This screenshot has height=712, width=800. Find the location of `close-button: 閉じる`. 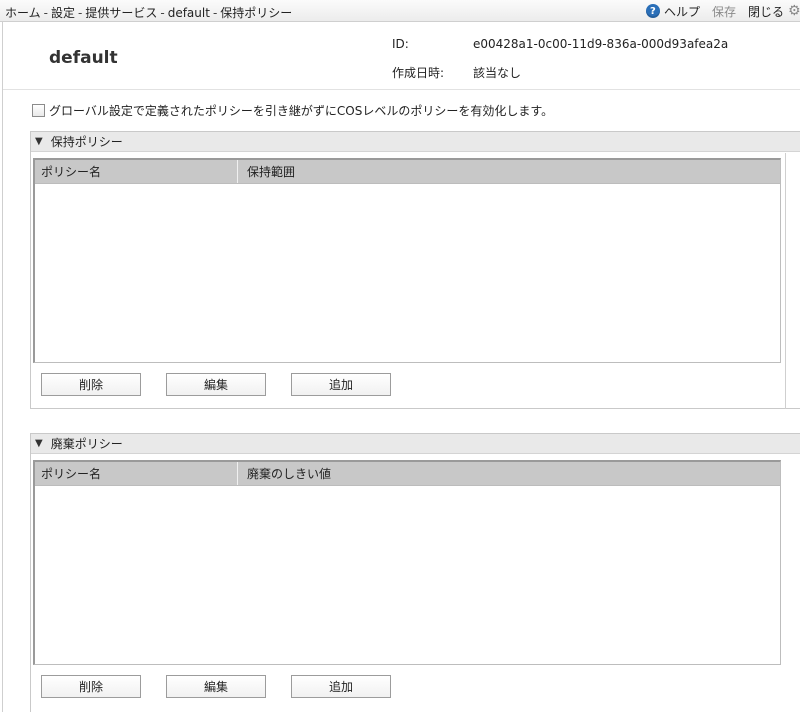

close-button: 閉じる is located at coordinates (766, 11).